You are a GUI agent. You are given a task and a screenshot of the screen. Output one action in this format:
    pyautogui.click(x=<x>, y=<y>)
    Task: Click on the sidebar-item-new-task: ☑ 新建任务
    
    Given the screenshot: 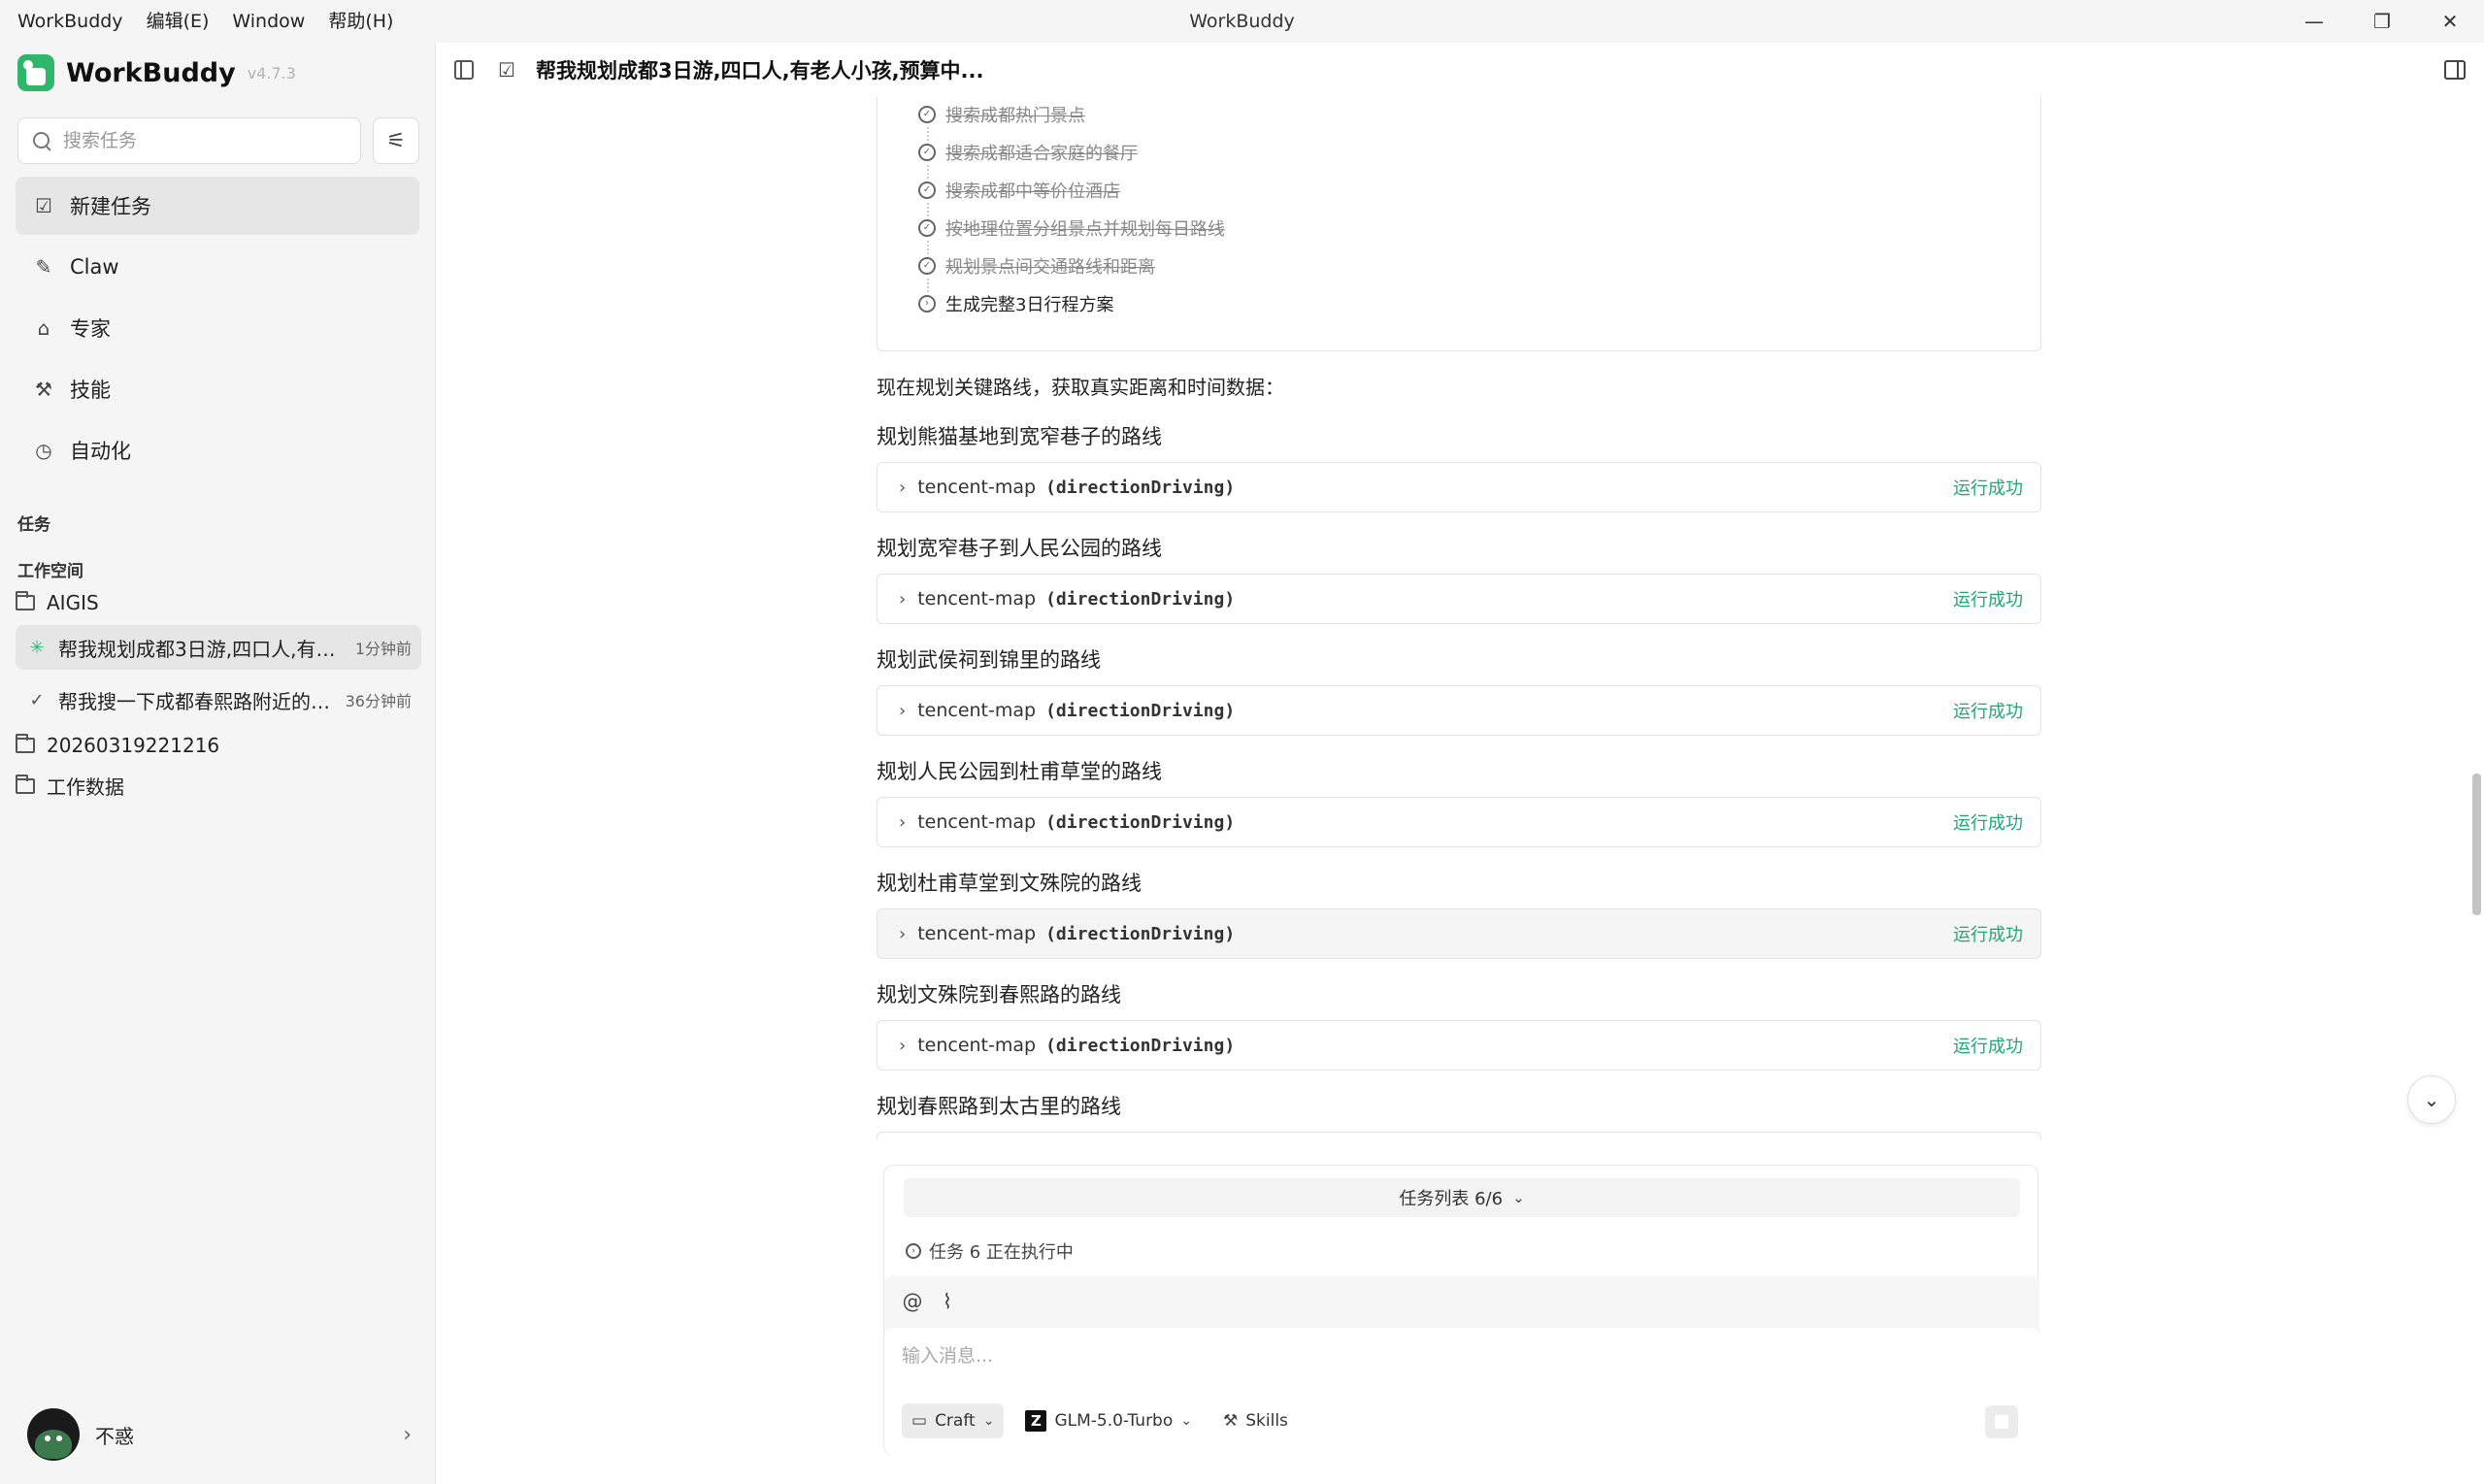 What is the action you would take?
    pyautogui.click(x=217, y=206)
    